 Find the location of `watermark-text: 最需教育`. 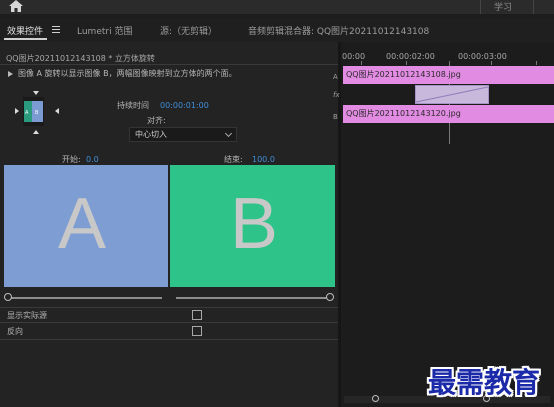

watermark-text: 最需教育 is located at coordinates (484, 382).